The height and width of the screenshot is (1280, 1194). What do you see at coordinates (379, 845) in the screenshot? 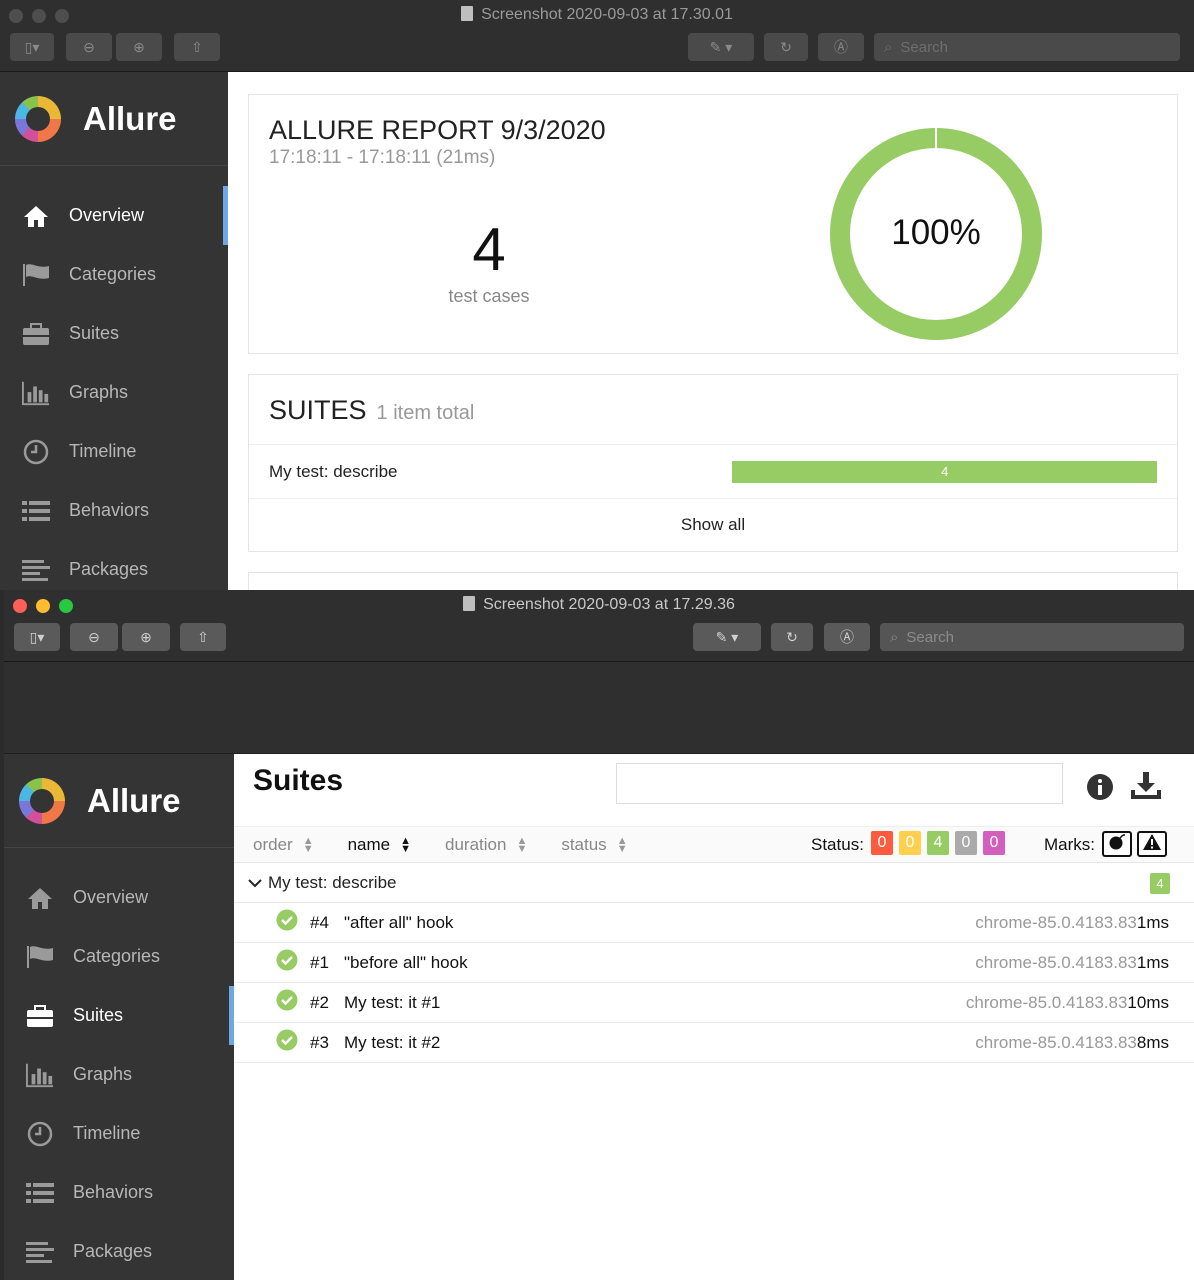
I see `sort-by-name: name ▲ ▼` at bounding box center [379, 845].